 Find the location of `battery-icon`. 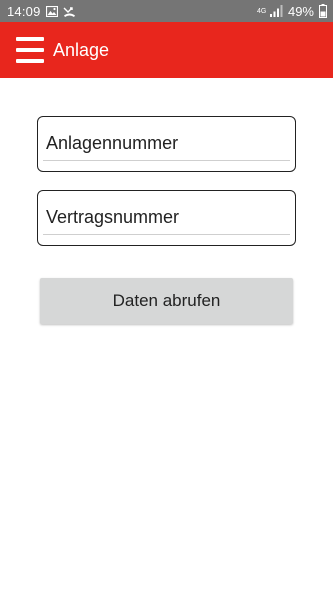

battery-icon is located at coordinates (323, 11).